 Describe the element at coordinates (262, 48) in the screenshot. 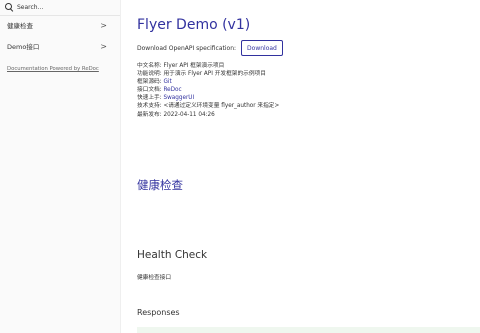

I see `download-button: Download` at that location.